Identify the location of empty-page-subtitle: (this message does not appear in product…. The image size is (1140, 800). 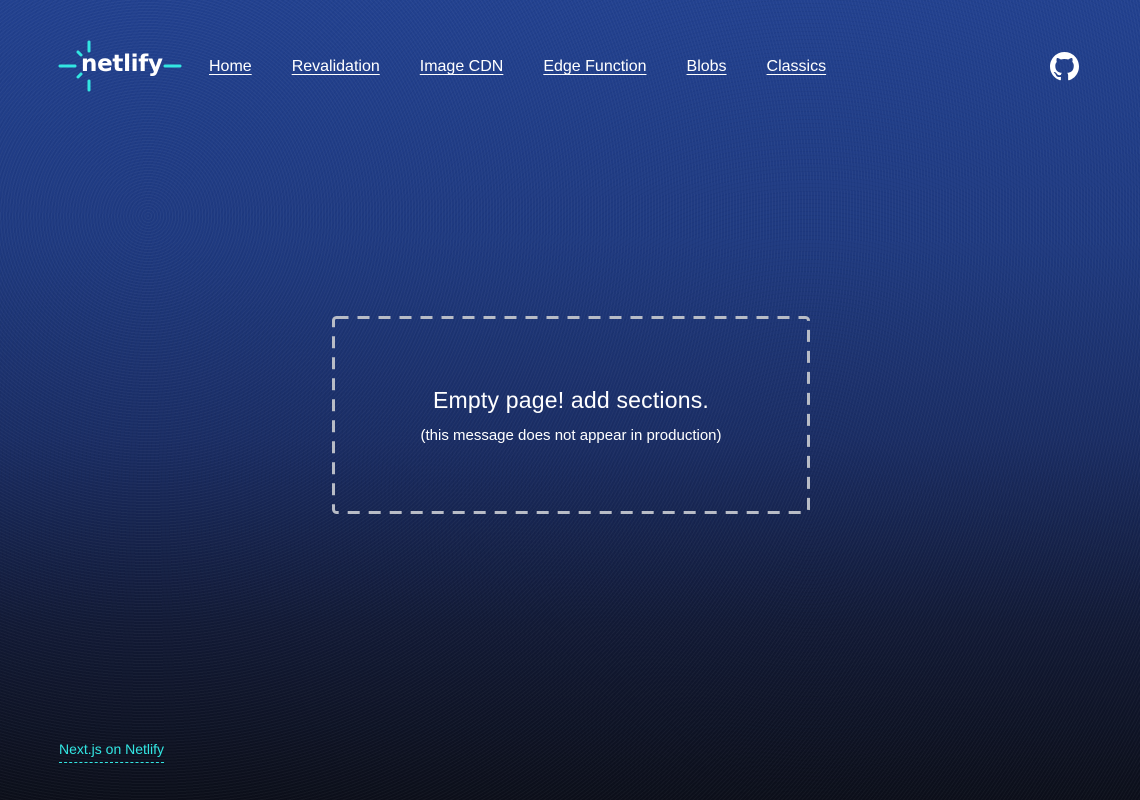
(571, 435).